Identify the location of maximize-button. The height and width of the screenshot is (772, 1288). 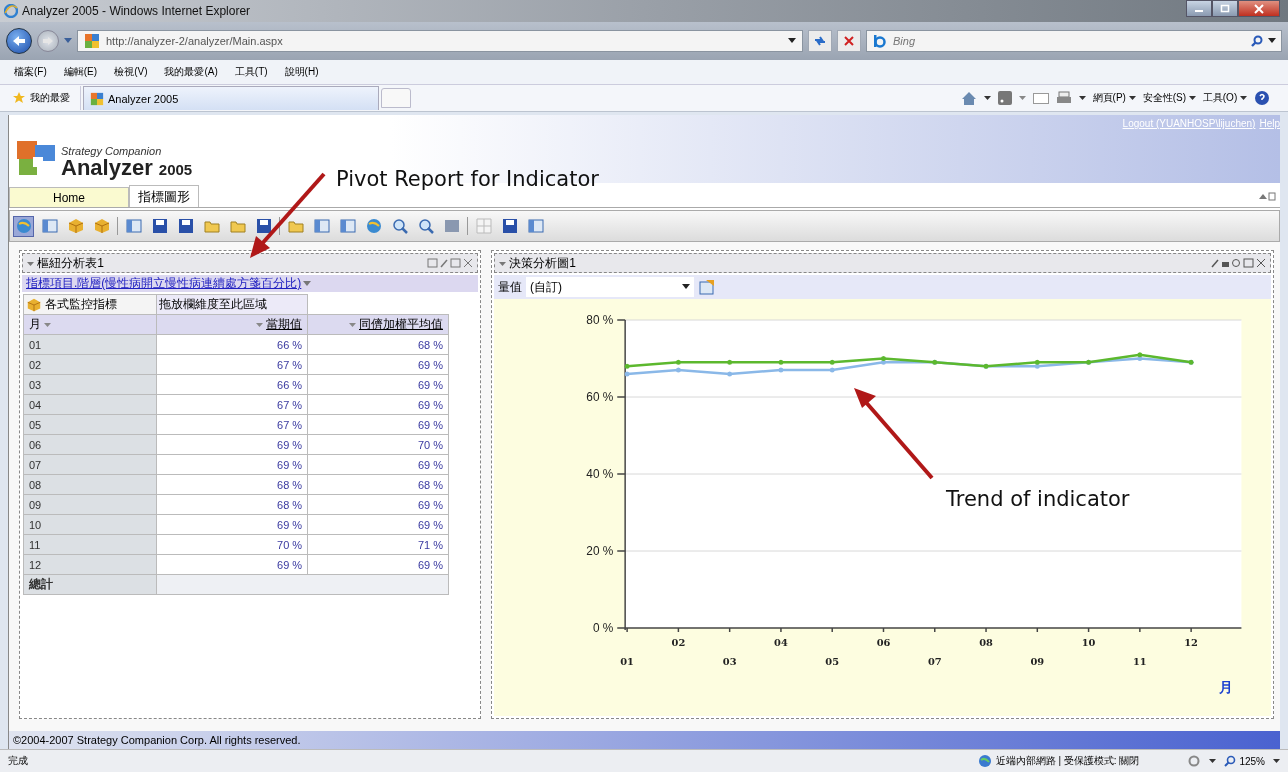
(1225, 8).